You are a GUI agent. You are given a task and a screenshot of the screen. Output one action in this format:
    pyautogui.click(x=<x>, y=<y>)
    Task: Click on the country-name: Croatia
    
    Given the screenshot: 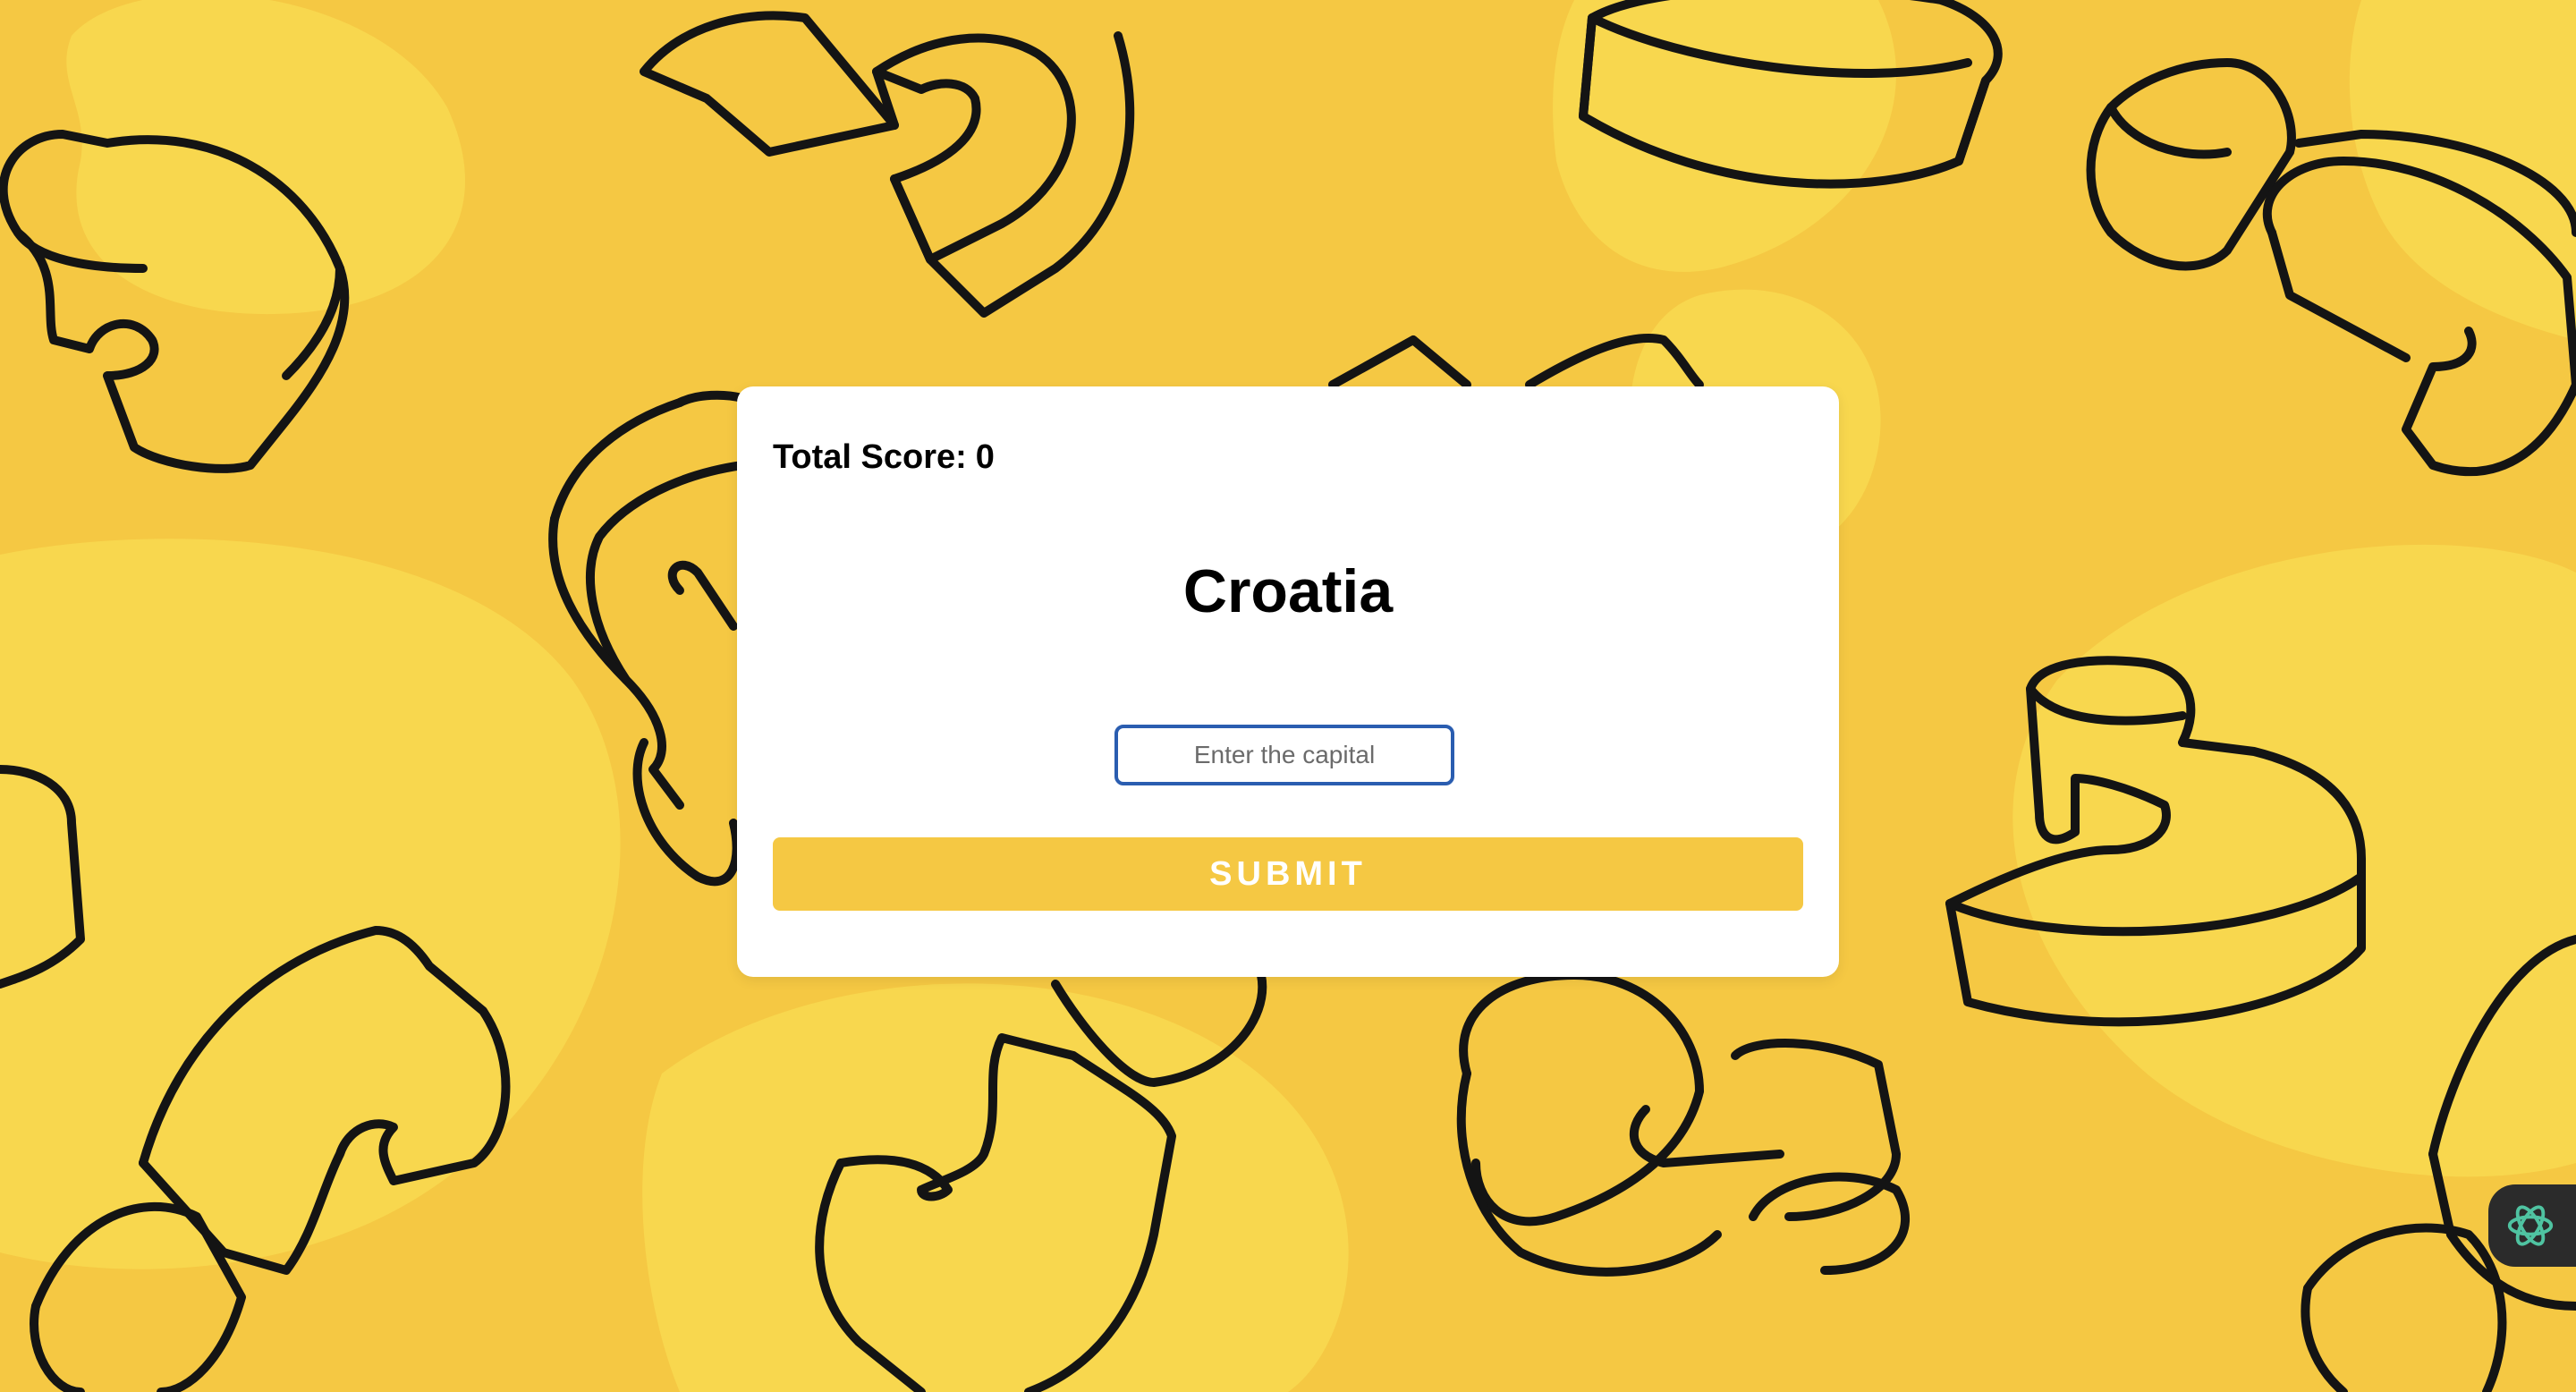 What is the action you would take?
    pyautogui.click(x=1288, y=591)
    